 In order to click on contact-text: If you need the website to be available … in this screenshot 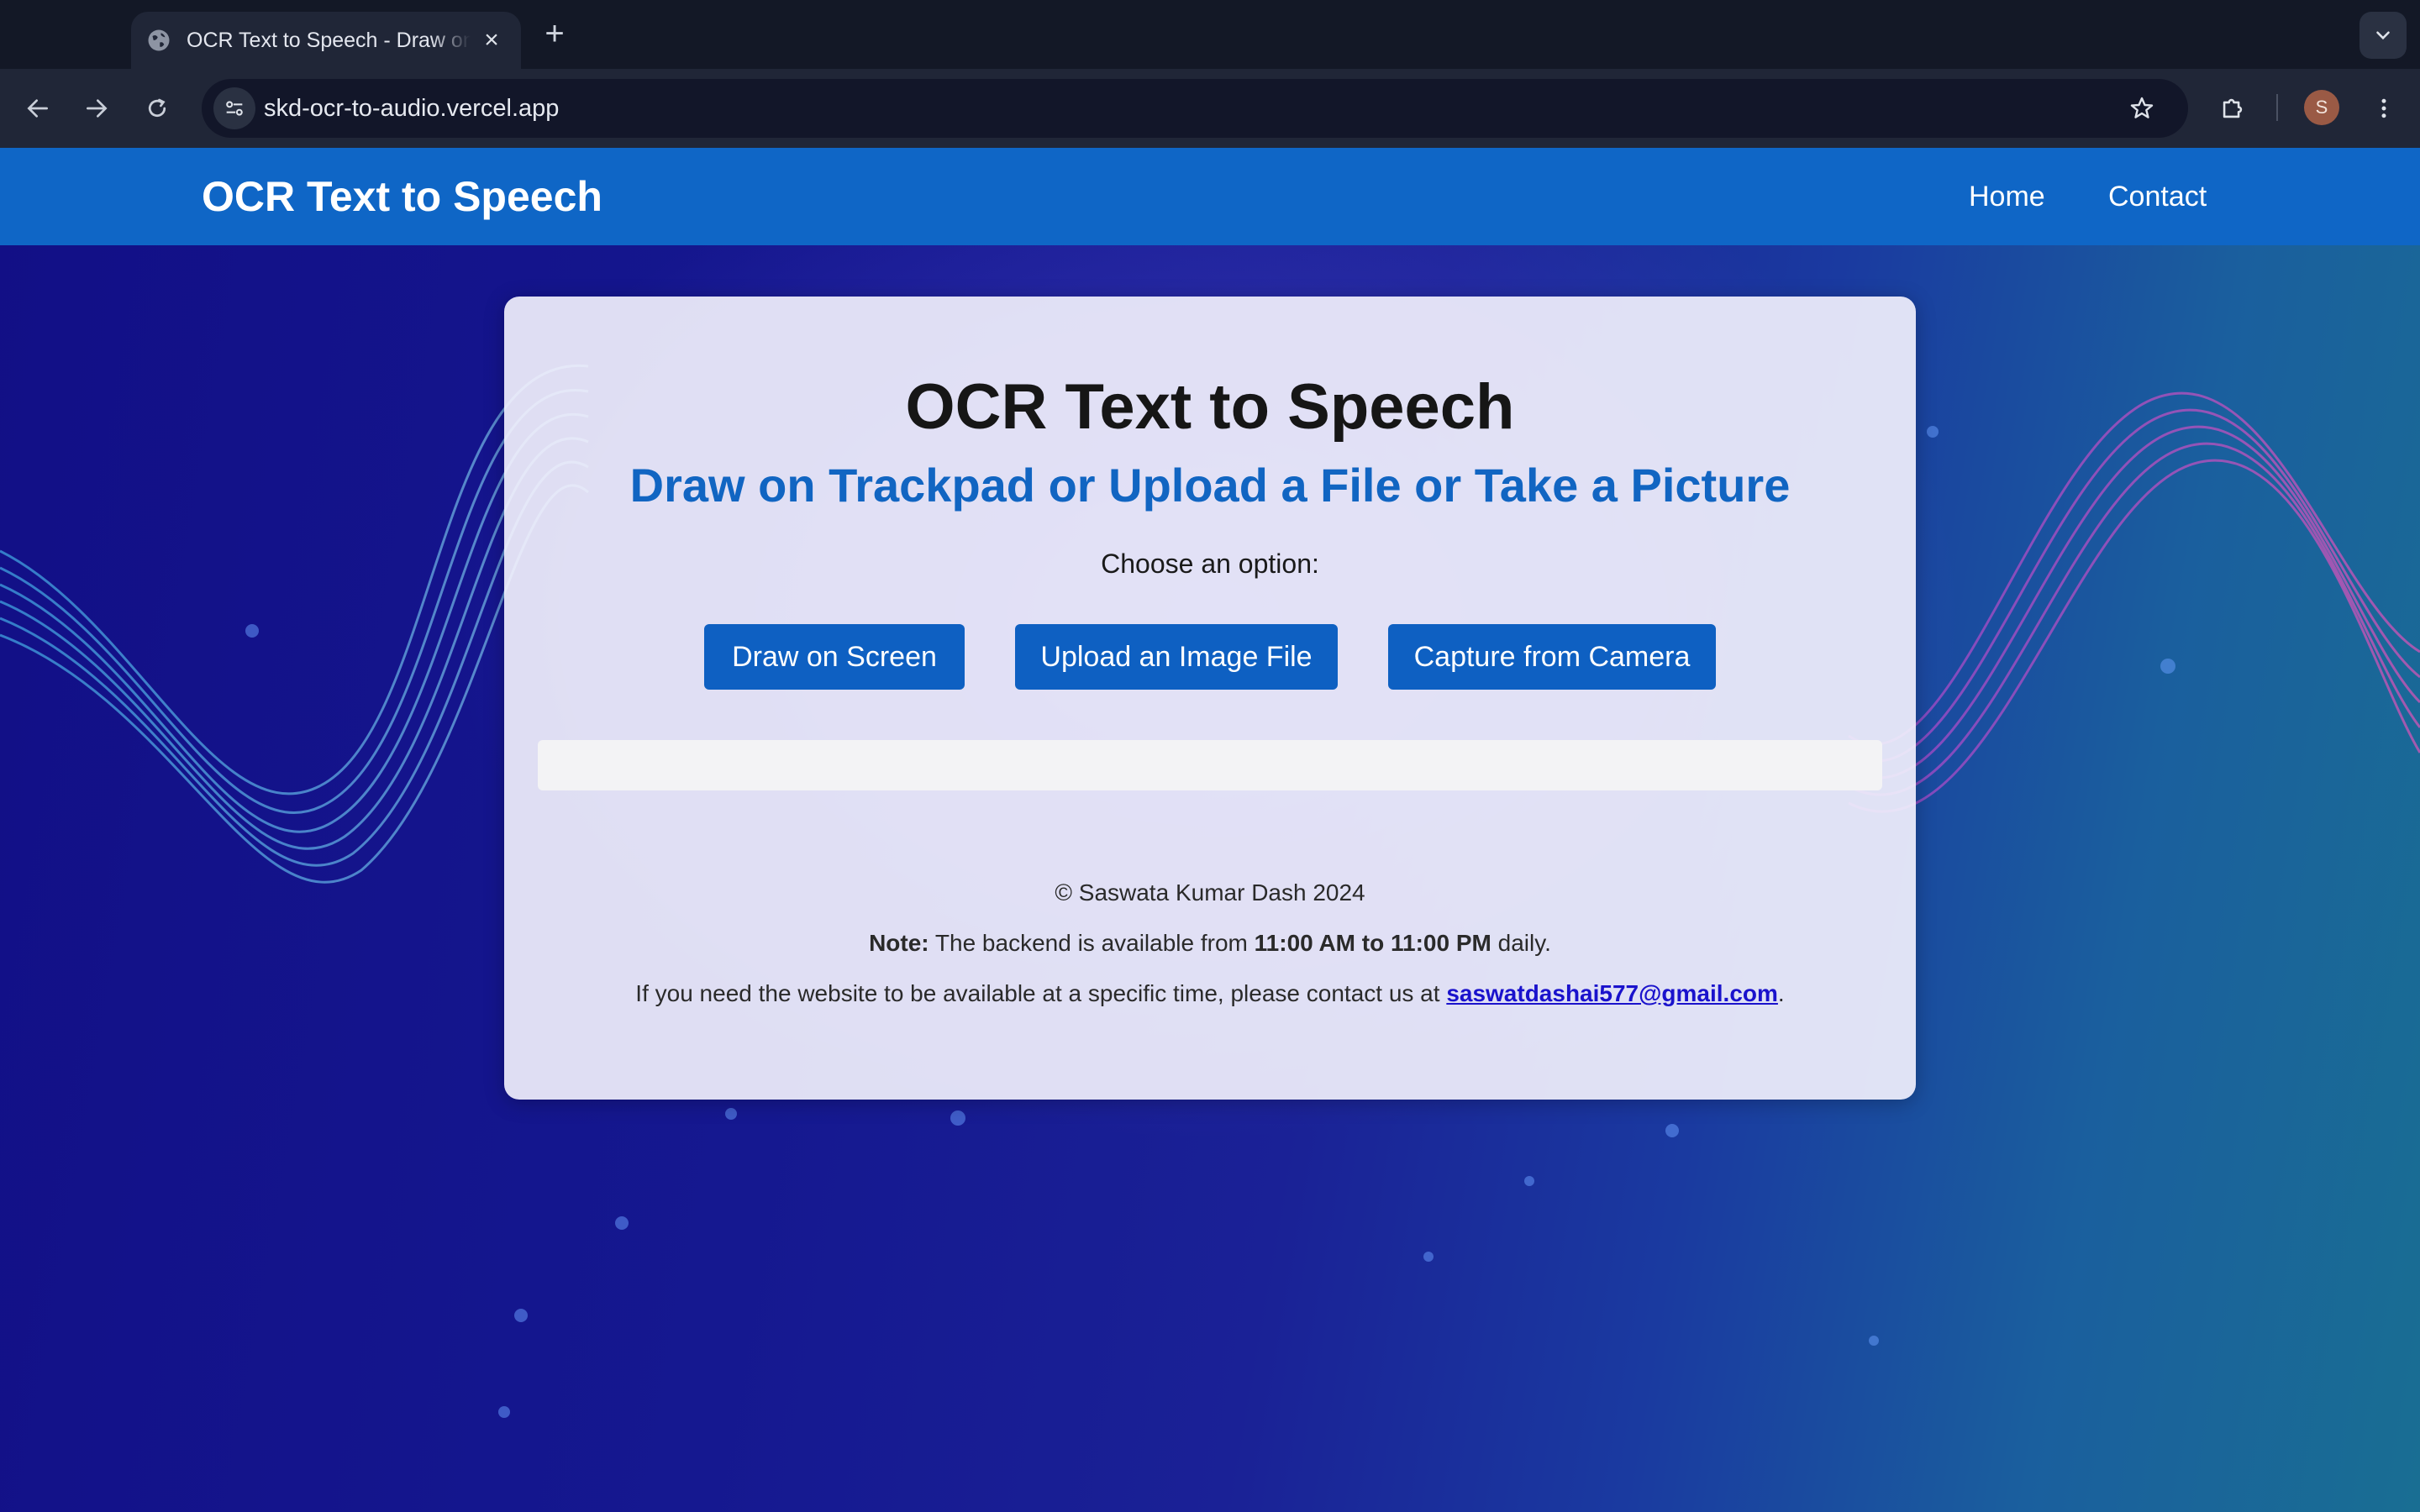, I will do `click(1041, 993)`.